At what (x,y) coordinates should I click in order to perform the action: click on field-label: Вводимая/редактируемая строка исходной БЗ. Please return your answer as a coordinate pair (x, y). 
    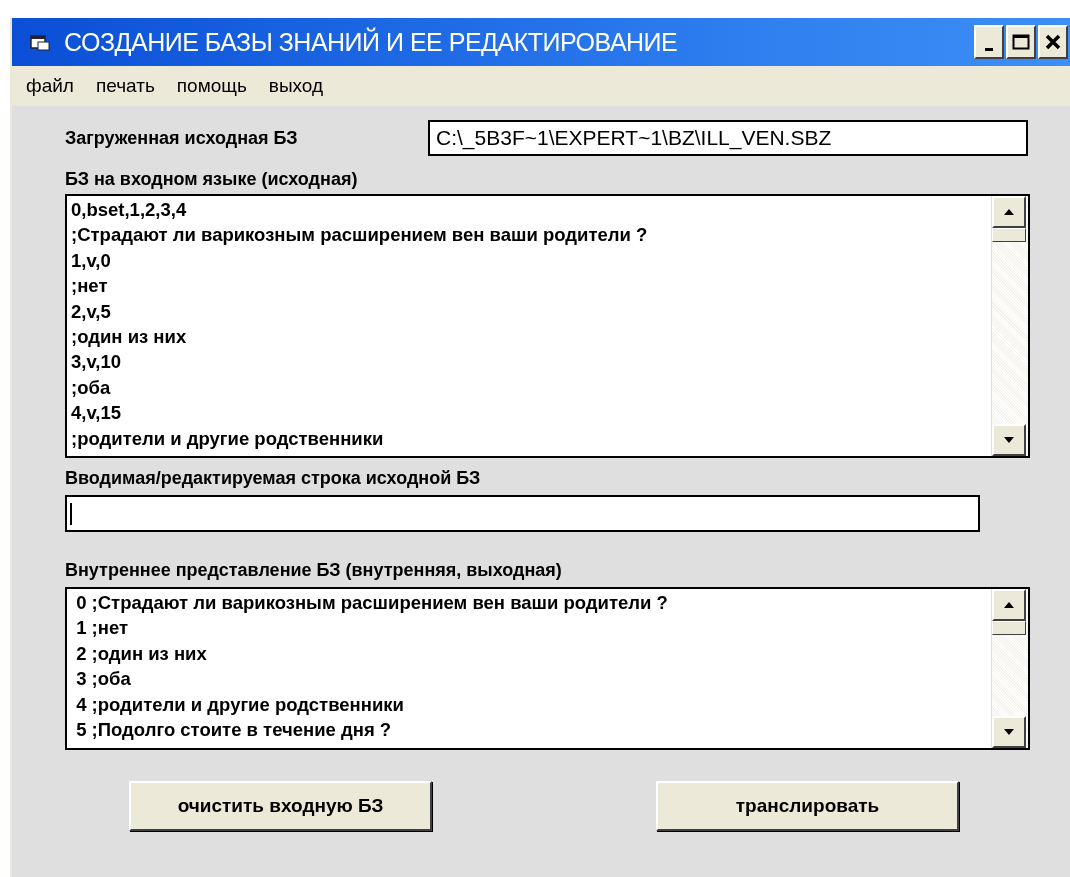
    Looking at the image, I should click on (273, 478).